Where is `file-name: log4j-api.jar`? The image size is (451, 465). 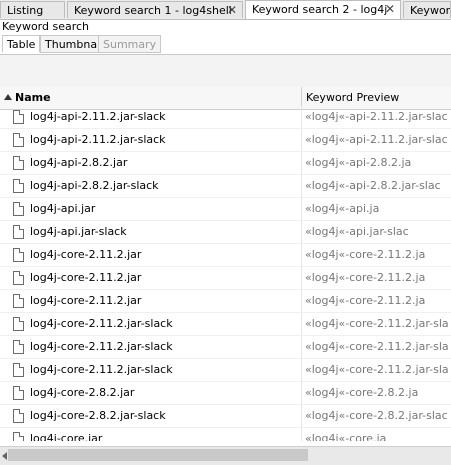
file-name: log4j-api.jar is located at coordinates (63, 208).